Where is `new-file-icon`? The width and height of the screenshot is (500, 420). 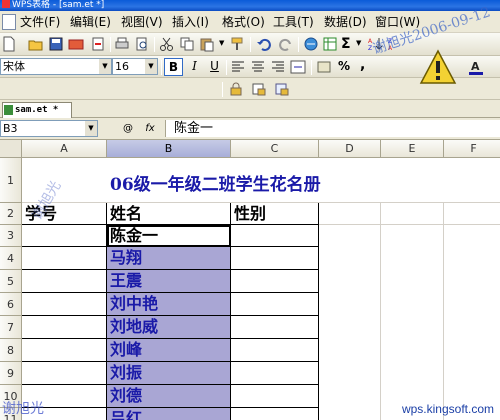 new-file-icon is located at coordinates (9, 44).